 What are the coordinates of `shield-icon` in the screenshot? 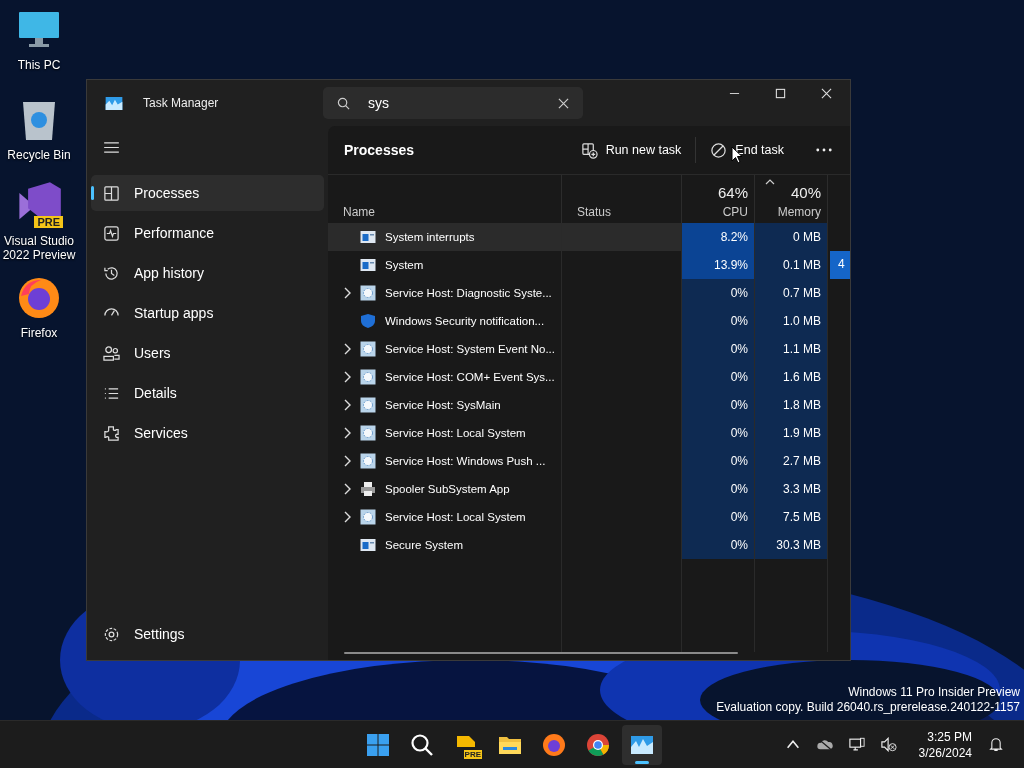 It's located at (368, 321).